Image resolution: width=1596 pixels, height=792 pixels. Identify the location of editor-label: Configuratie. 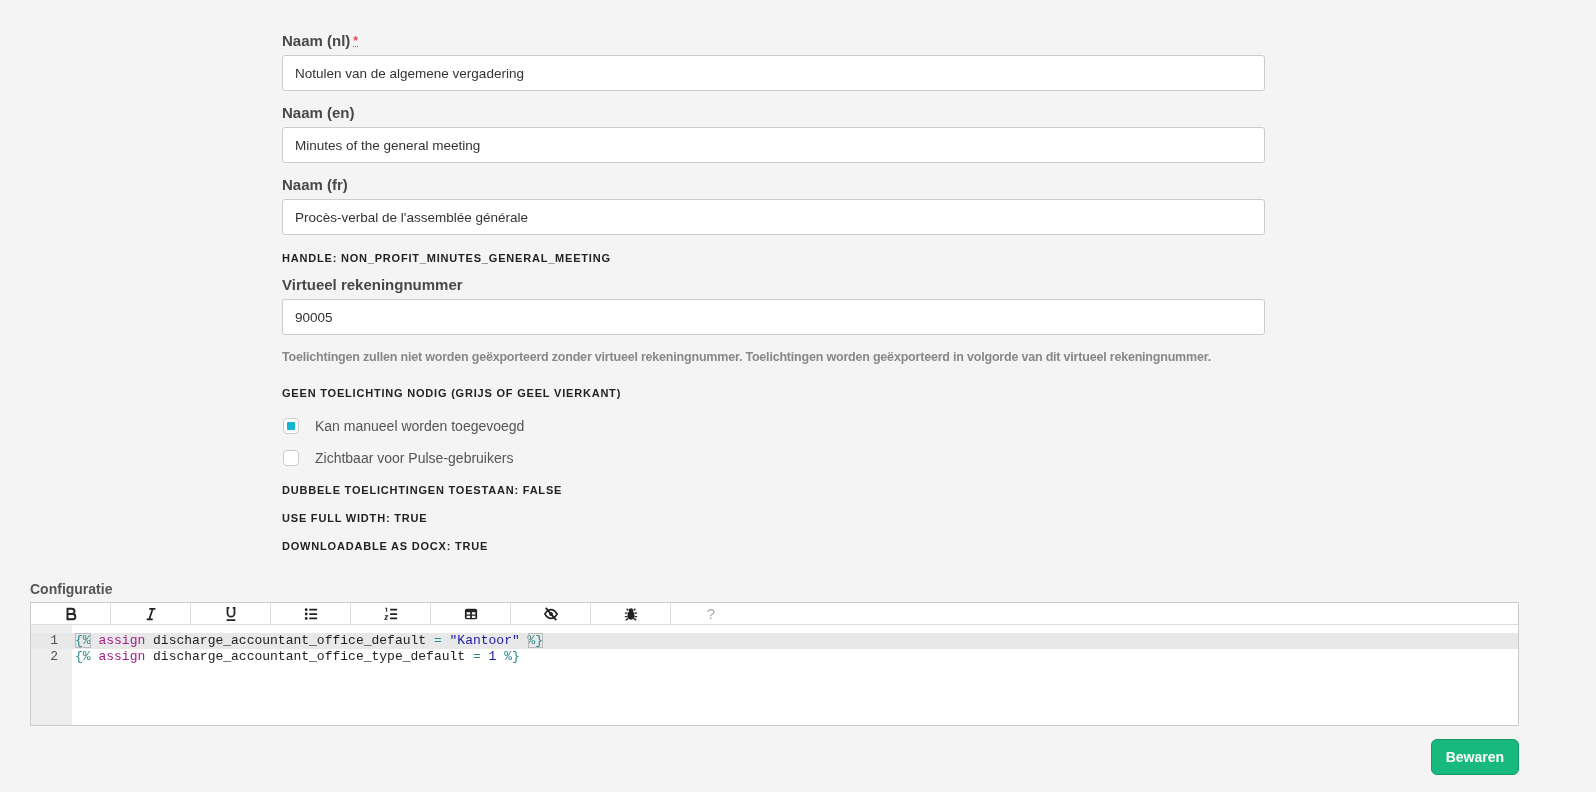
(71, 589).